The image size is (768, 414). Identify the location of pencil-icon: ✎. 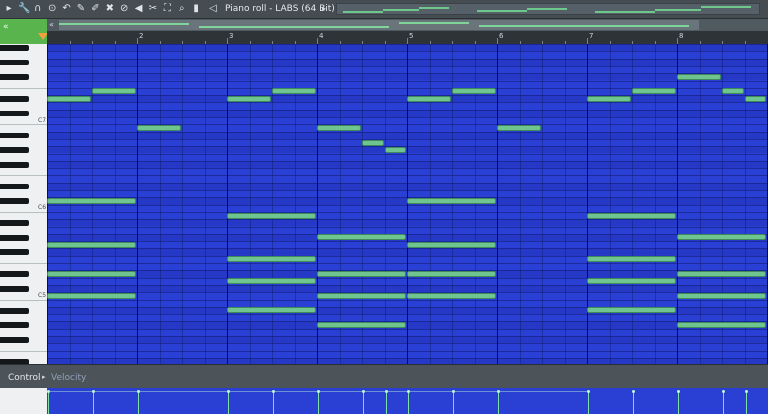
(81, 8).